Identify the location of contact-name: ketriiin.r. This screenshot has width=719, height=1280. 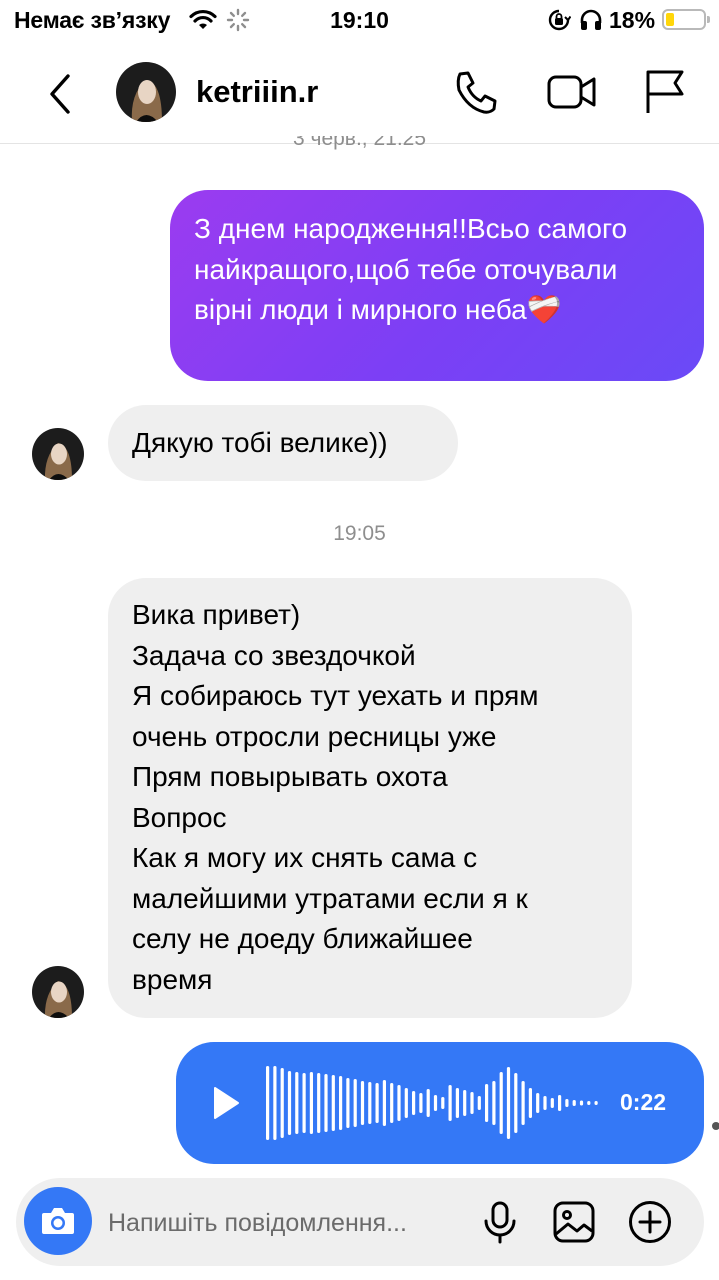
(257, 92).